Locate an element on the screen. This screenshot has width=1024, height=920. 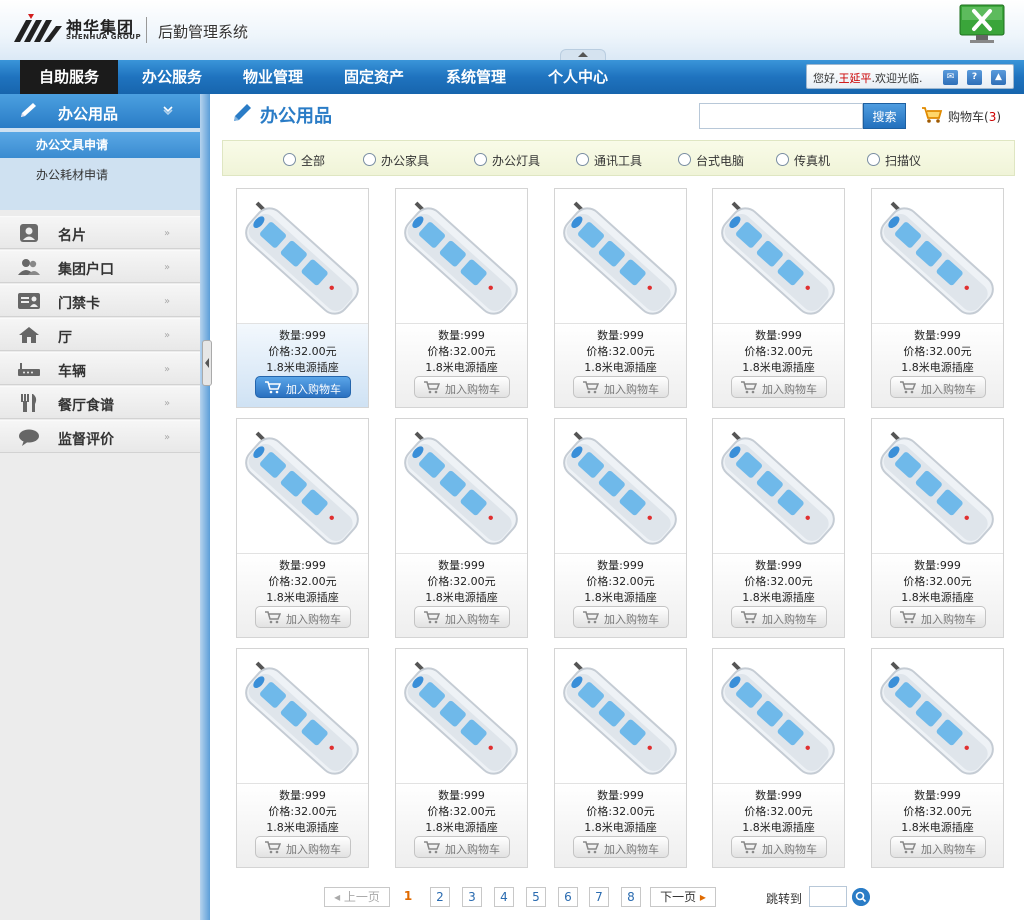
page-8: 8 is located at coordinates (631, 897).